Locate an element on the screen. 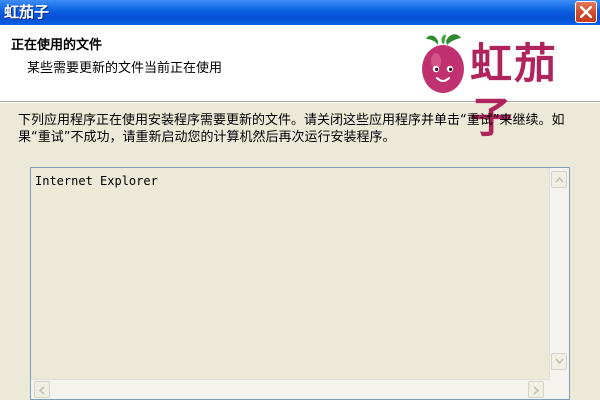 Image resolution: width=600 pixels, height=400 pixels. page-subtitle: 某些需要更新的文件当前正在使用 is located at coordinates (125, 68).